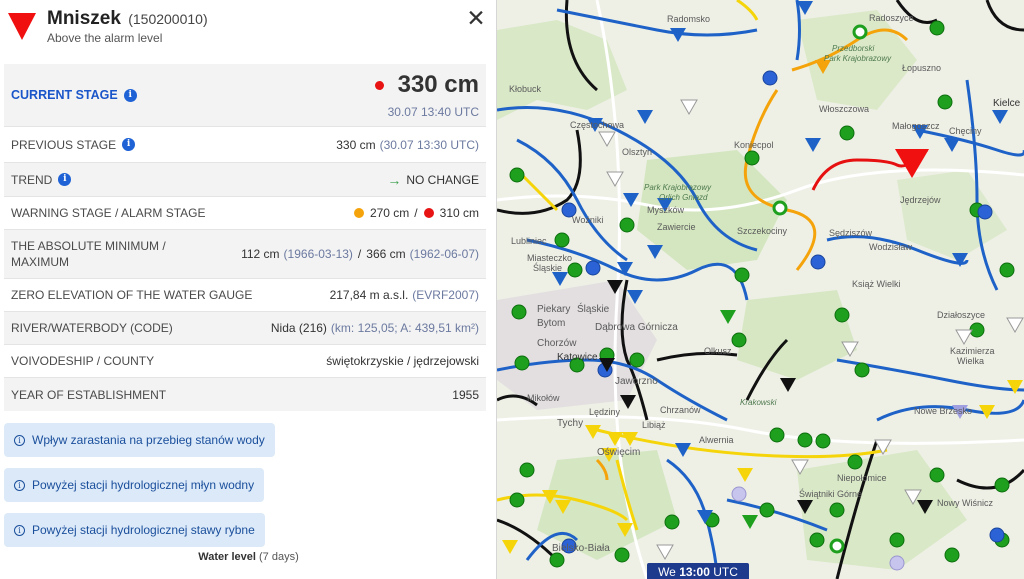 The image size is (1024, 579). Describe the element at coordinates (465, 394) in the screenshot. I see `year-value: 1955` at that location.